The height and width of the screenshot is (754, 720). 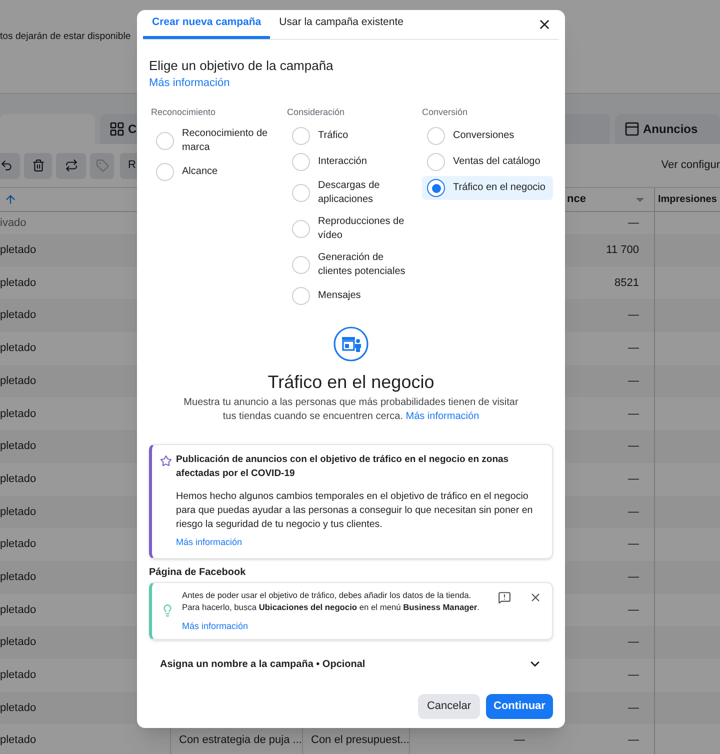 I want to click on undo-icon, so click(x=6, y=165).